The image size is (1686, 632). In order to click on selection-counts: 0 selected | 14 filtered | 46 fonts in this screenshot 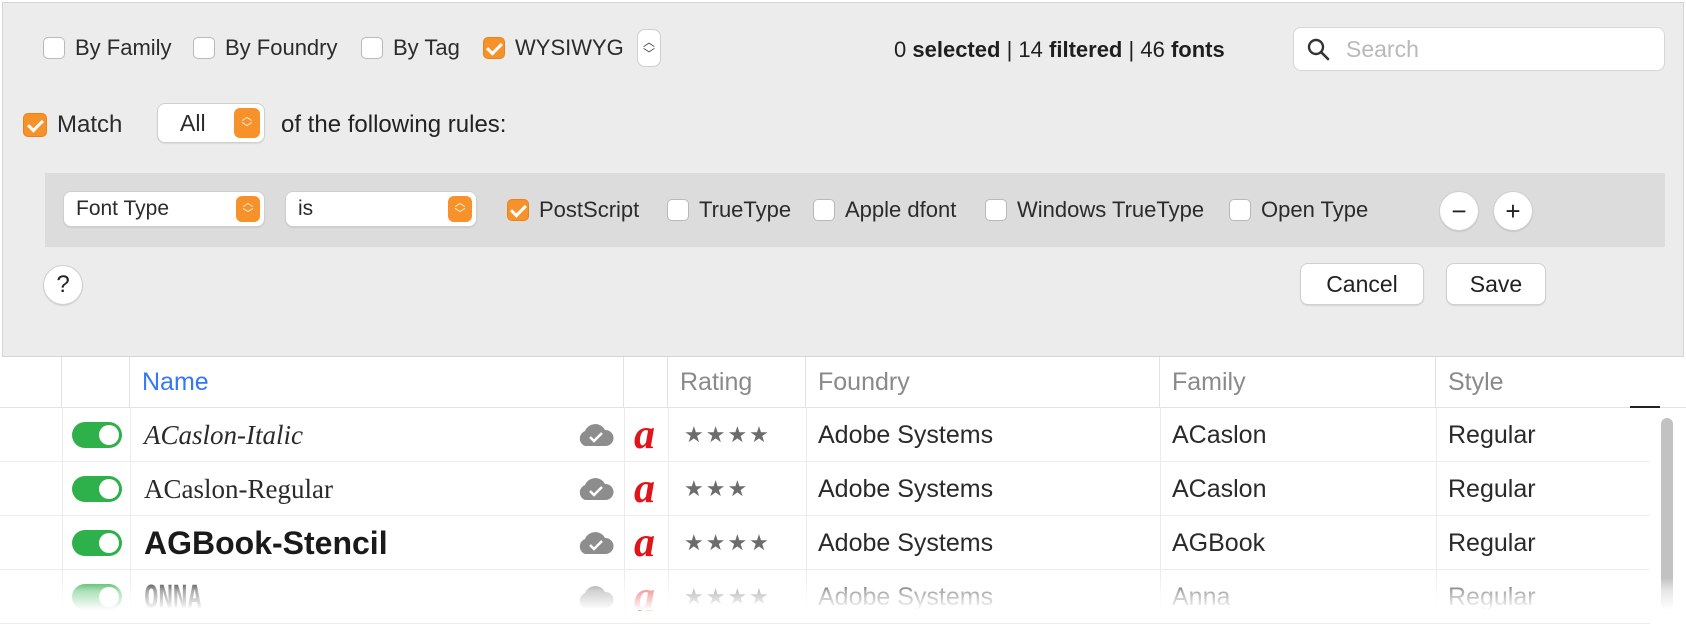, I will do `click(1059, 50)`.